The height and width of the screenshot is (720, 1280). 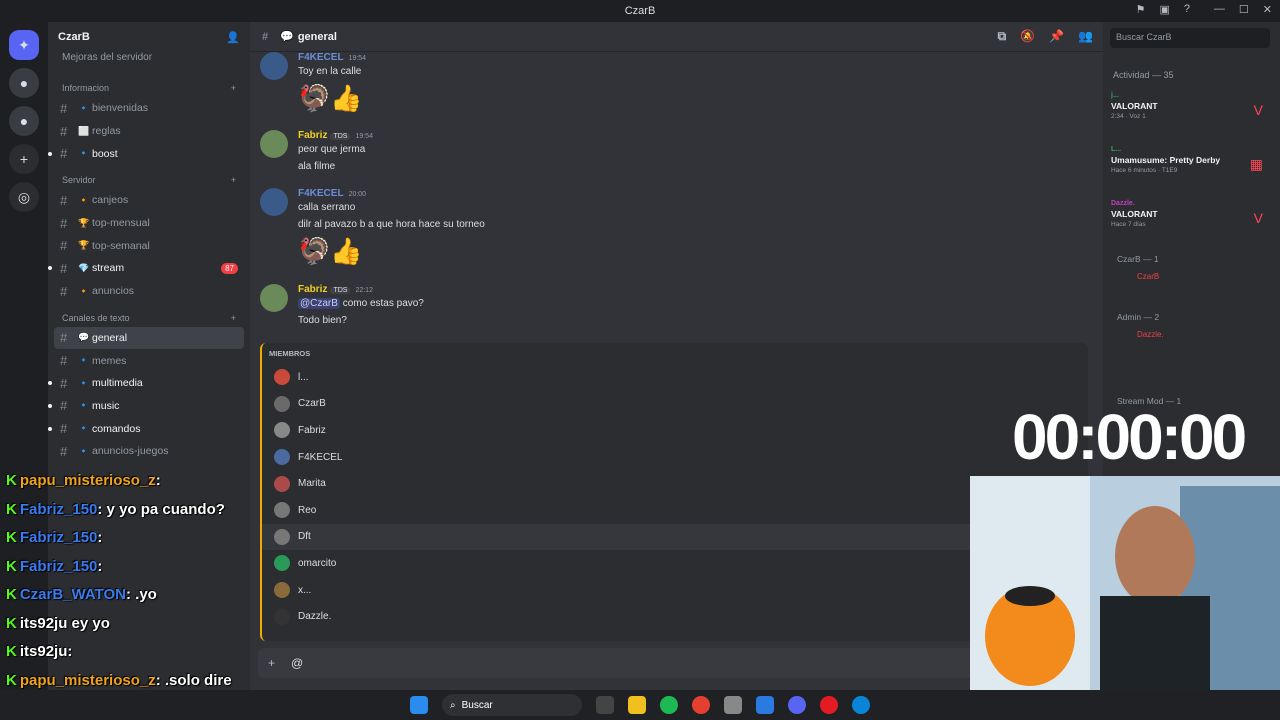 I want to click on taskbar-search: ⌕ Buscar, so click(x=512, y=705).